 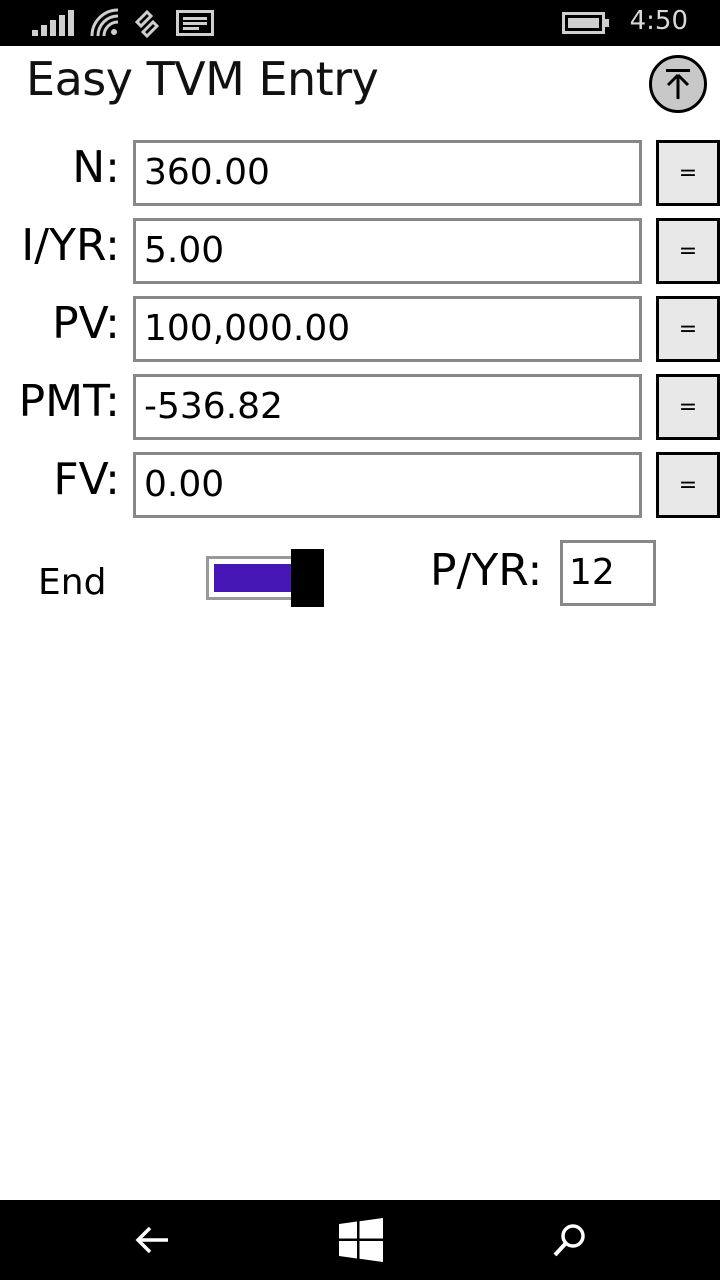 What do you see at coordinates (195, 23) in the screenshot?
I see `message-icon` at bounding box center [195, 23].